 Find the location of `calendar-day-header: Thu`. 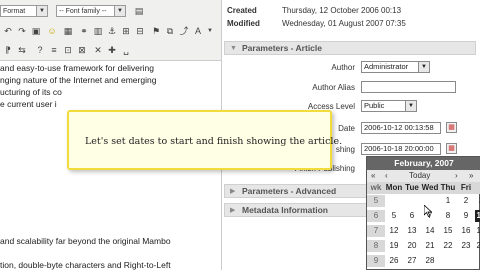

calendar-day-header: Thu is located at coordinates (448, 187).